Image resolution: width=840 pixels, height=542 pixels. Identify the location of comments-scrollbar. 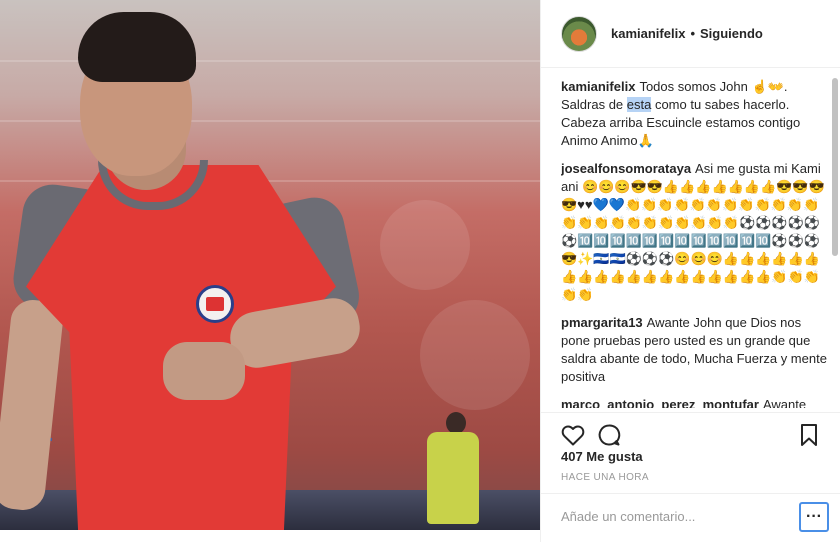
(835, 242).